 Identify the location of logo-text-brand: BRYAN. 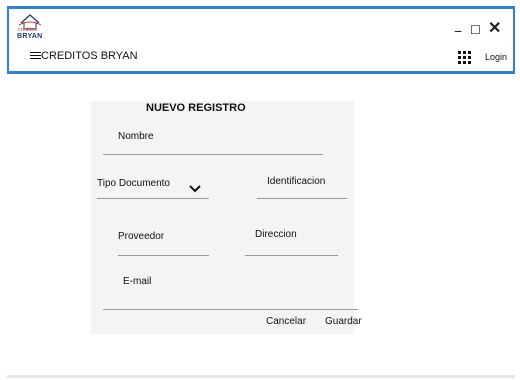
(30, 36).